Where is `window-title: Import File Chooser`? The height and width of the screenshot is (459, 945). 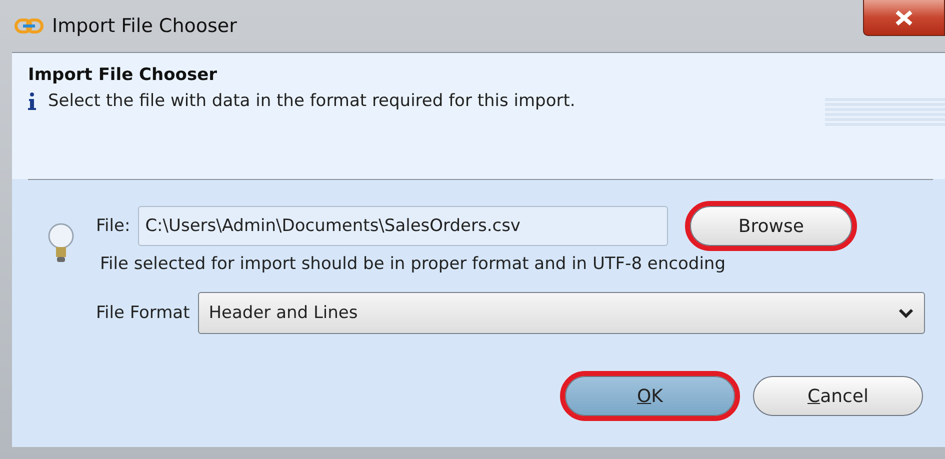
window-title: Import File Chooser is located at coordinates (144, 26).